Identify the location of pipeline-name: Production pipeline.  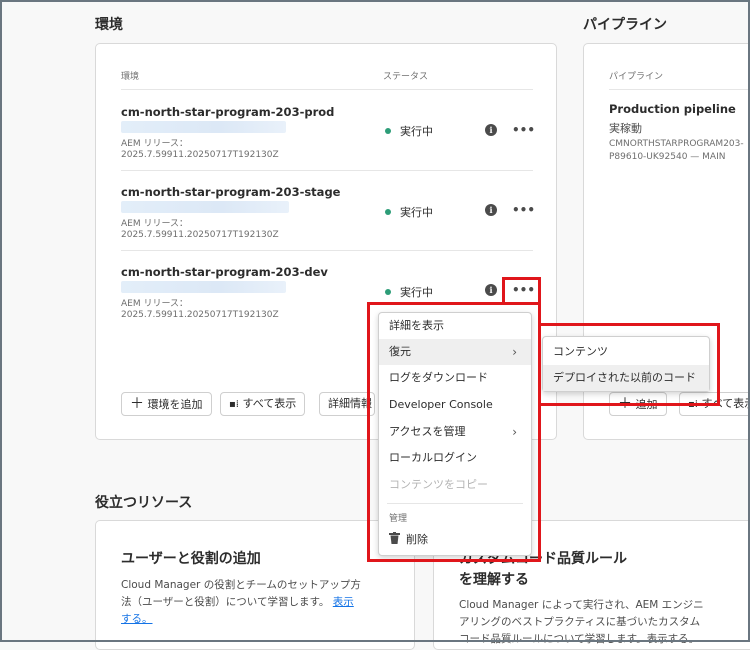
(672, 109).